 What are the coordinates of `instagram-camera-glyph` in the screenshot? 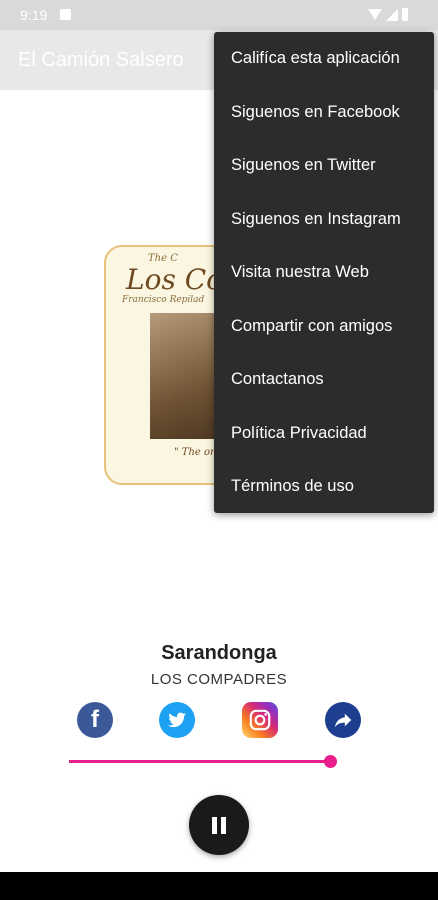 It's located at (260, 720).